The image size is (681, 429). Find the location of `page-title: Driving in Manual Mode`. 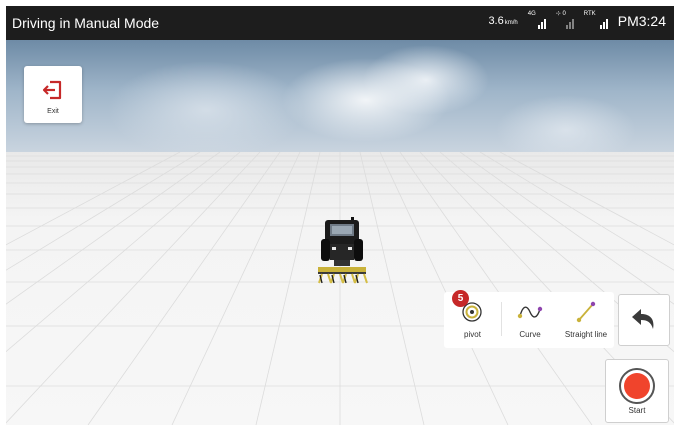

page-title: Driving in Manual Mode is located at coordinates (86, 23).